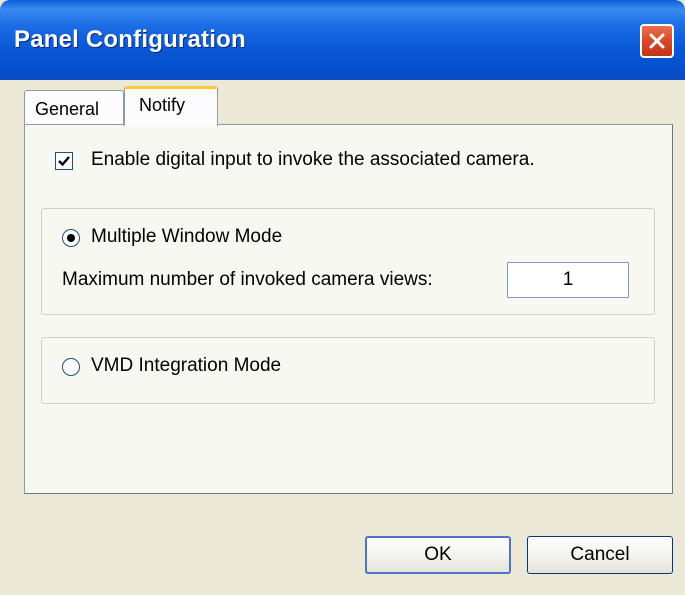  I want to click on close-icon, so click(657, 41).